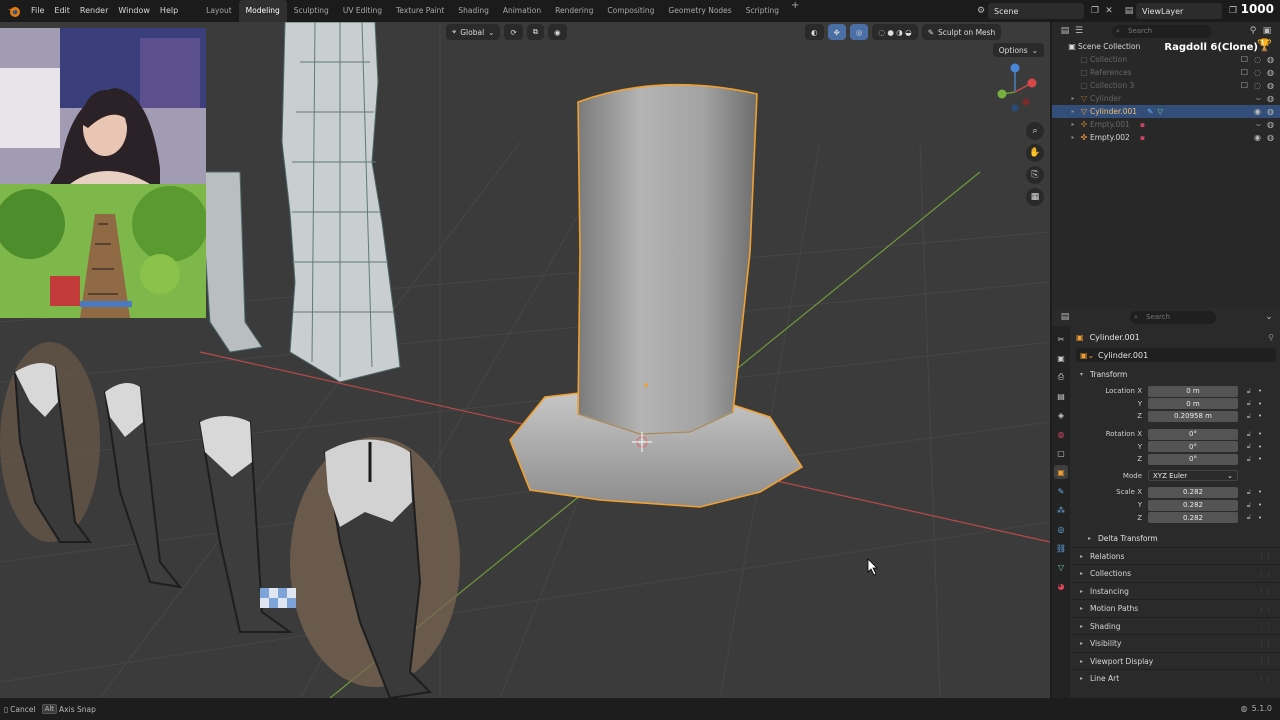 The image size is (1280, 720). I want to click on collections-panel-header: ▸ Collections ⋮⋮, so click(1176, 573).